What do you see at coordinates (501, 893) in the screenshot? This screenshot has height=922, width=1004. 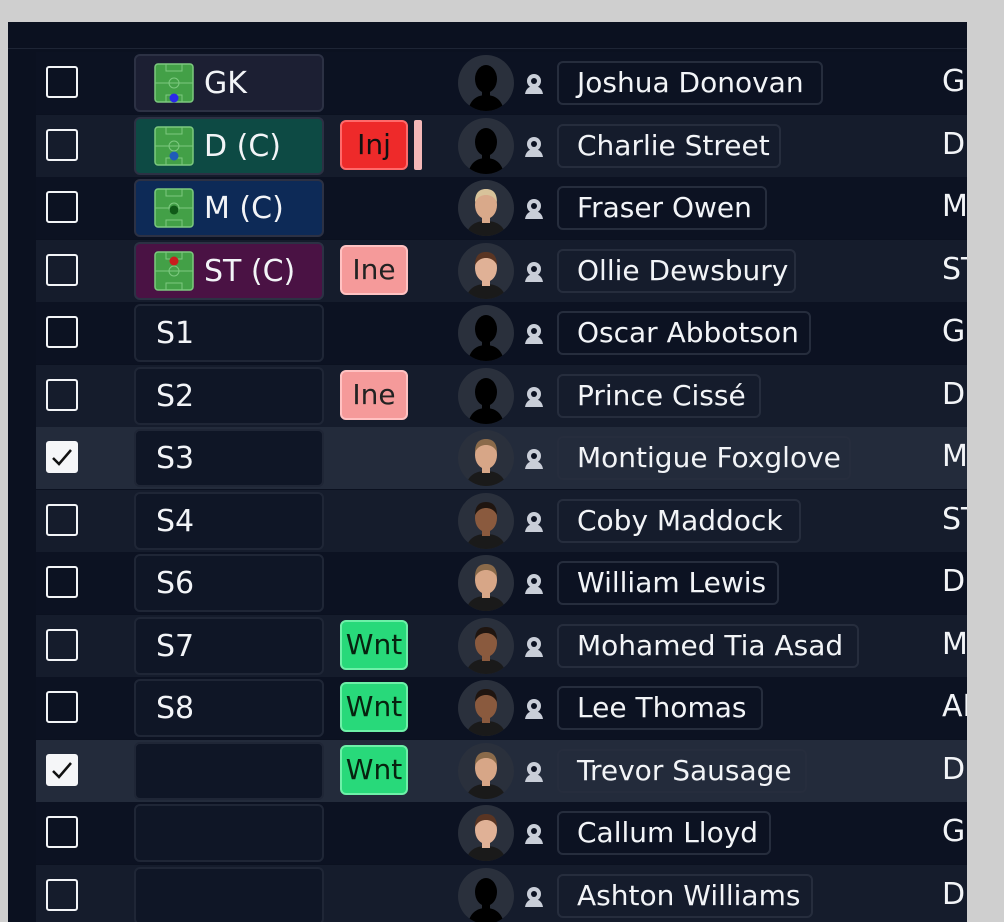 I see `table-row: Ashton Williams D` at bounding box center [501, 893].